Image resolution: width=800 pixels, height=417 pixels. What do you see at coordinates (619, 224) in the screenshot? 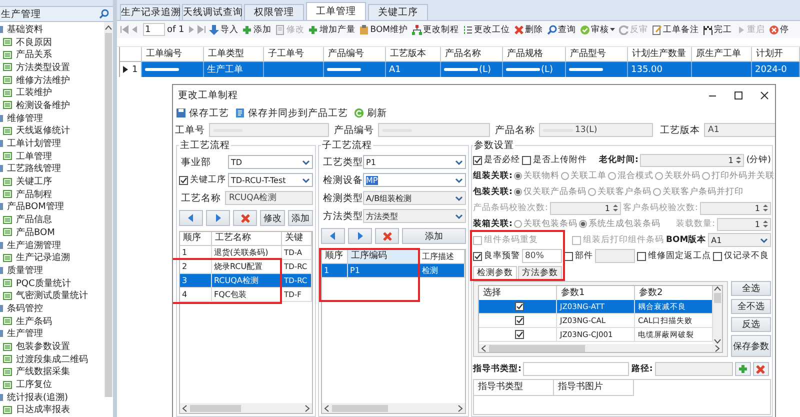
I see `radio-button: 系统生成包装条码` at bounding box center [619, 224].